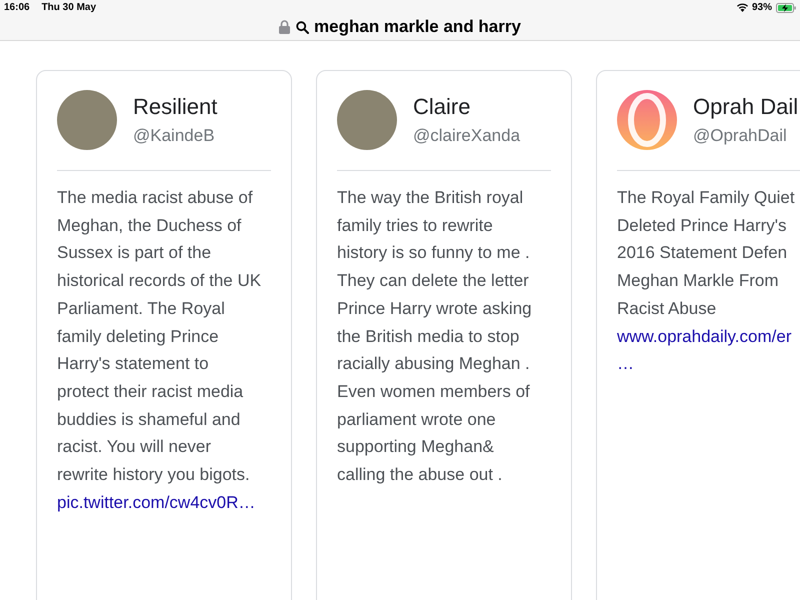 The image size is (800, 600). Describe the element at coordinates (706, 253) in the screenshot. I see `tweet-text: The Royal Family Quiet Deleted Prince Harry's 2016 Statement Defen Meghan Markle From Racist Abuse` at that location.